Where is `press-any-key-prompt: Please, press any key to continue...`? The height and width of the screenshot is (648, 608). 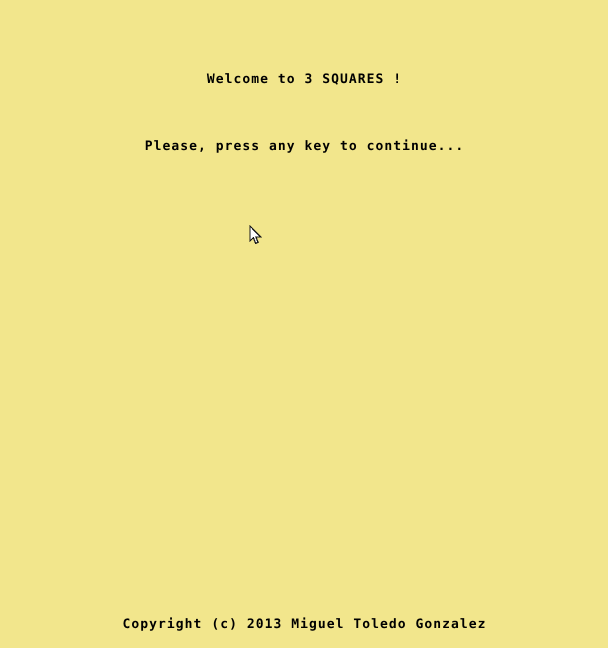 press-any-key-prompt: Please, press any key to continue... is located at coordinates (304, 146).